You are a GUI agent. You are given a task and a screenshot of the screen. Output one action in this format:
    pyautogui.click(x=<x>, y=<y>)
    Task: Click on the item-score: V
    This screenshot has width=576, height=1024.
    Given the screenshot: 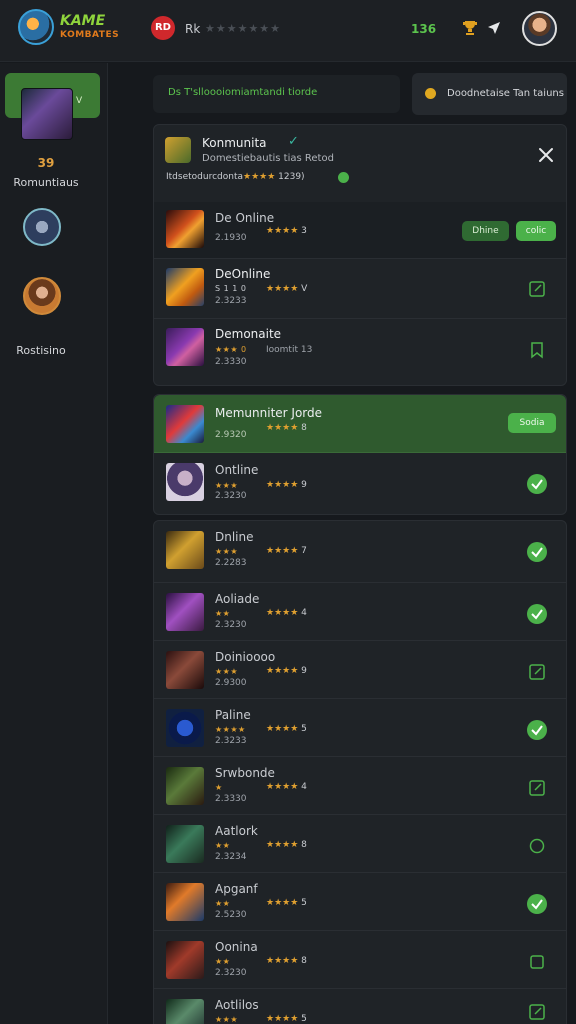 What is the action you would take?
    pyautogui.click(x=304, y=289)
    